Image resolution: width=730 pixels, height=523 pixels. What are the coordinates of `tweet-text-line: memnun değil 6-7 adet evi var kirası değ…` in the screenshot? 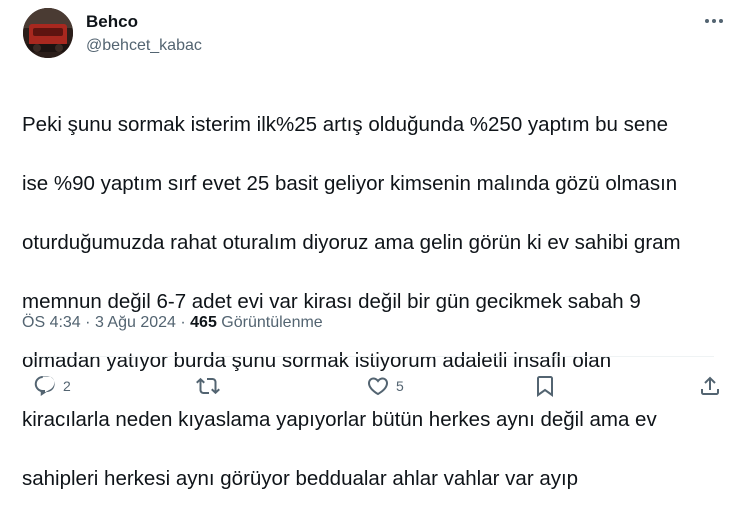 It's located at (331, 301).